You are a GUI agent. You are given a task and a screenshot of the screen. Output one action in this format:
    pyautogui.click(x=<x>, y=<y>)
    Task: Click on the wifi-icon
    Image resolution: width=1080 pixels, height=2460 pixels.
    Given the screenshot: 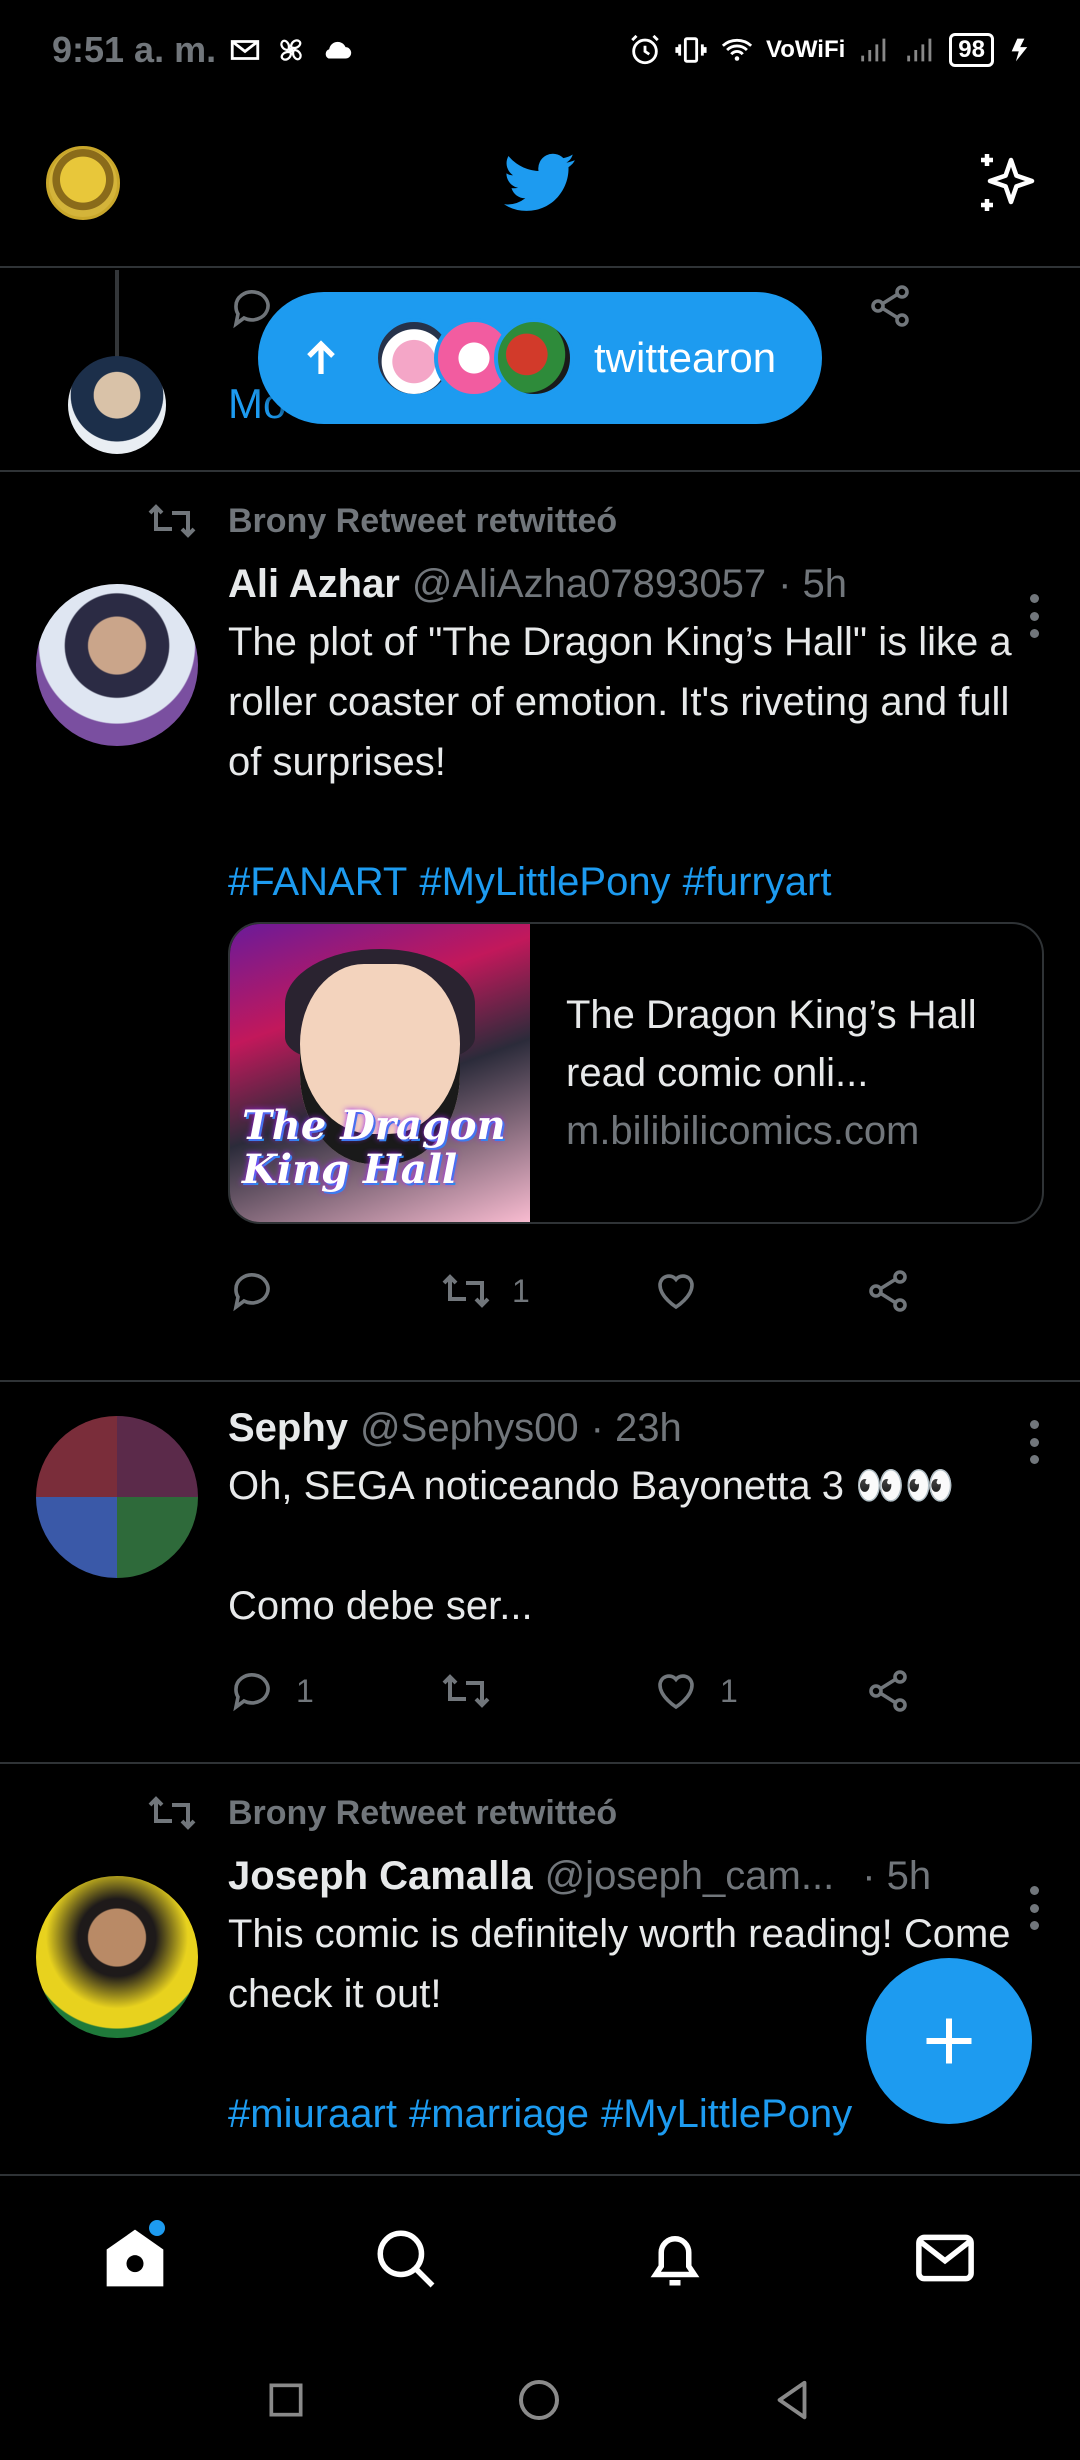 What is the action you would take?
    pyautogui.click(x=737, y=49)
    